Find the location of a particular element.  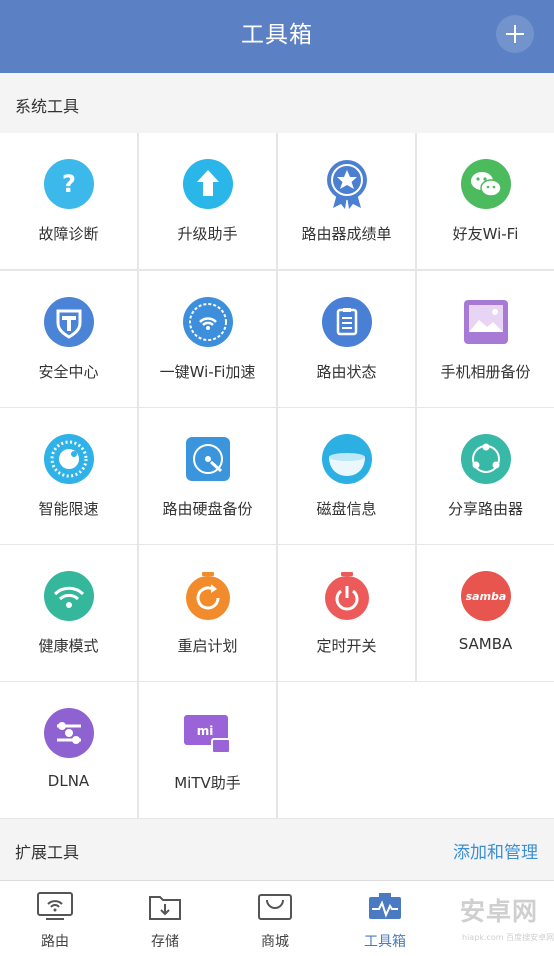

tool-label: 健康模式 is located at coordinates (68, 646).